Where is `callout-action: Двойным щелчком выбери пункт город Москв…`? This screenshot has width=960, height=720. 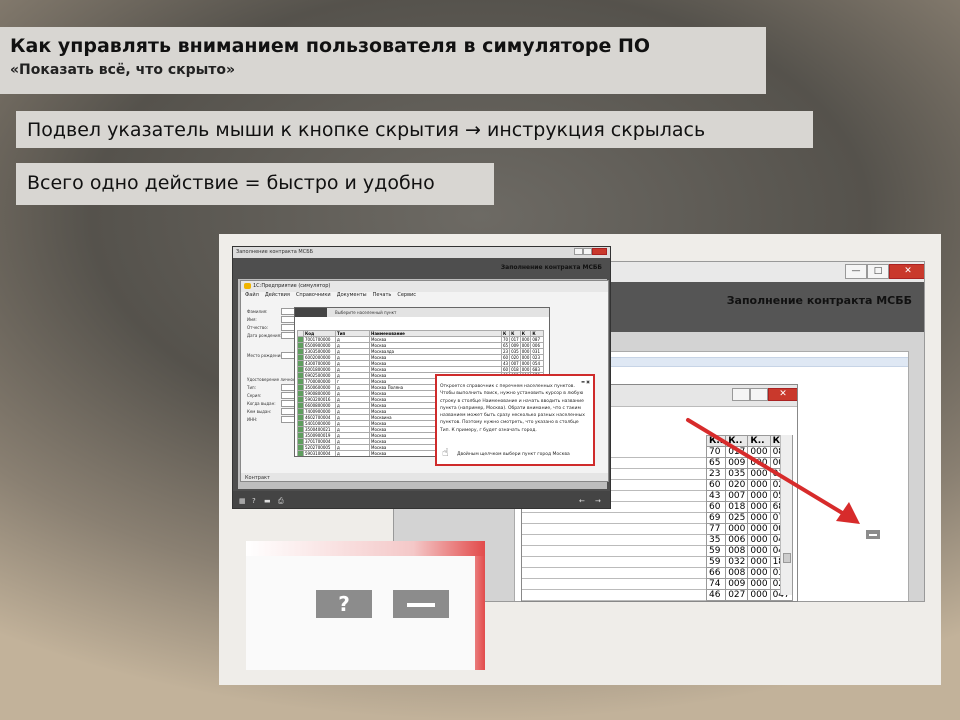 callout-action: Двойным щелчком выбери пункт город Москв… is located at coordinates (513, 454).